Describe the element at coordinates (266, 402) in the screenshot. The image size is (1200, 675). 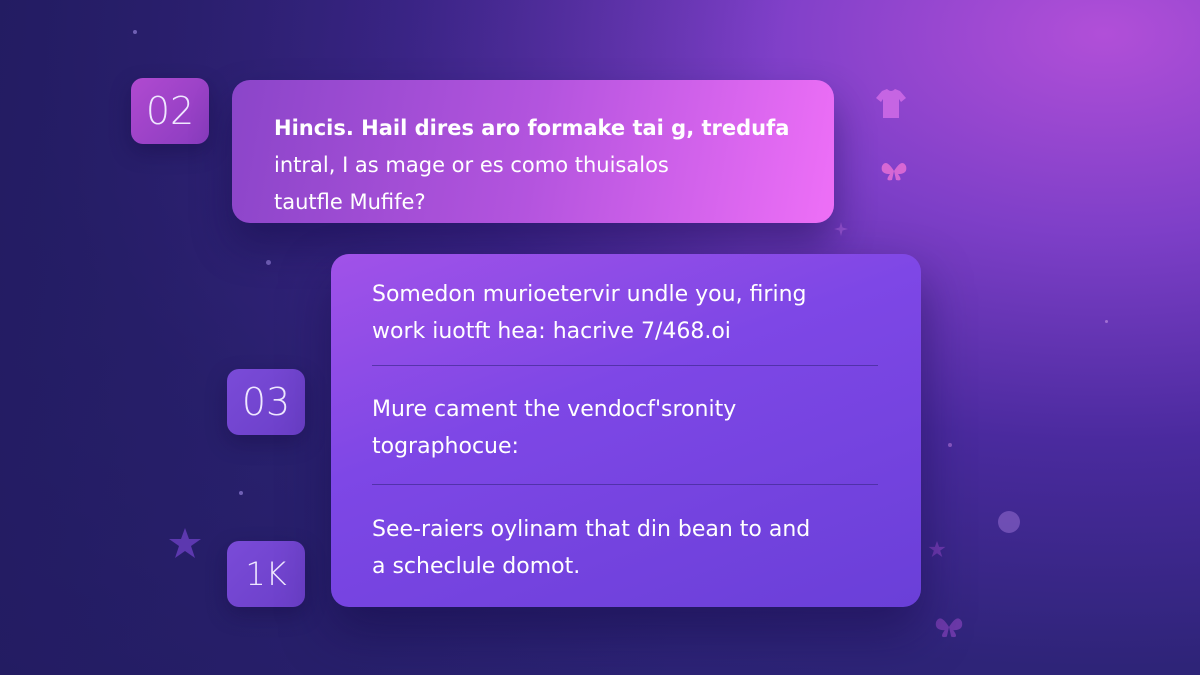
I see `step-badge-03: 03` at that location.